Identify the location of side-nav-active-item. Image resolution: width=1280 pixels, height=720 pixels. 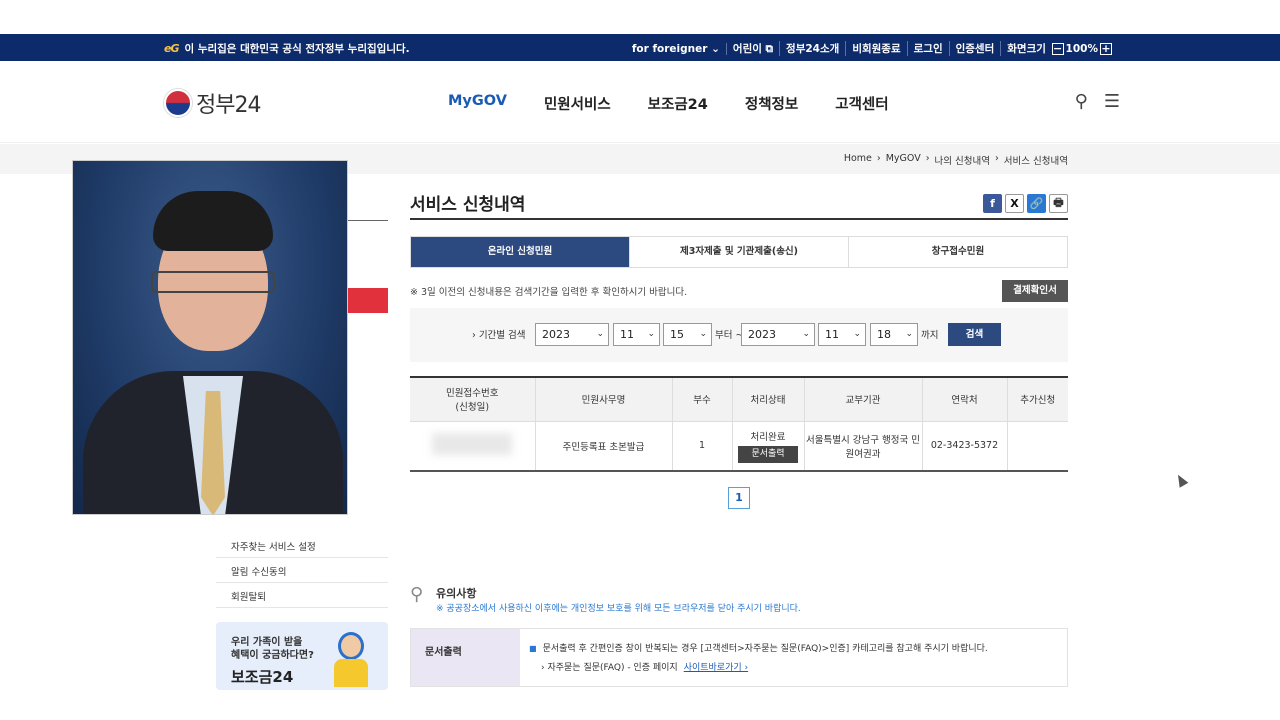
(368, 300).